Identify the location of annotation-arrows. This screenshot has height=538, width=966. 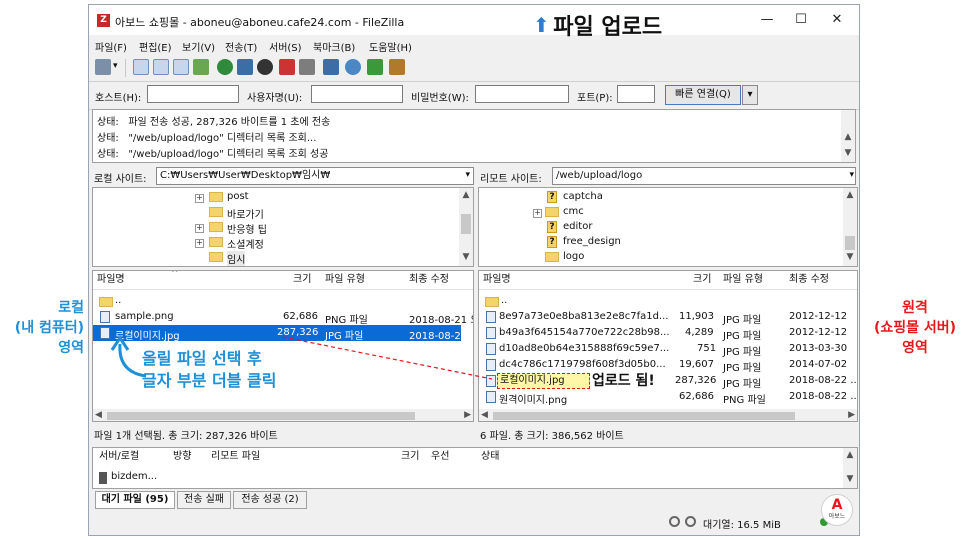
(301, 357).